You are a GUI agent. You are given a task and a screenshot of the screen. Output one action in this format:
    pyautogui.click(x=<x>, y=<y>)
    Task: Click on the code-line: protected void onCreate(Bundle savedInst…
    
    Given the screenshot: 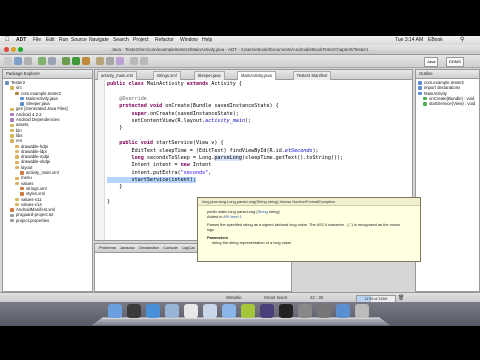 What is the action you would take?
    pyautogui.click(x=225, y=106)
    